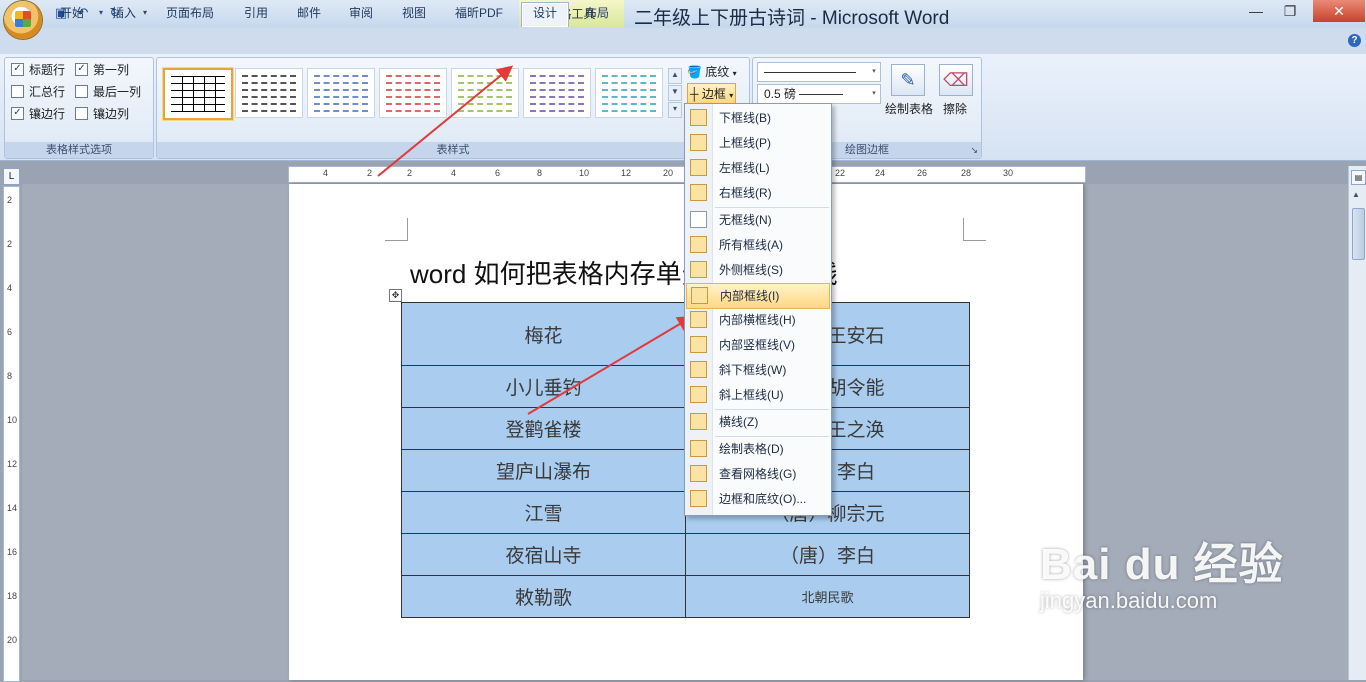 This screenshot has height=682, width=1366. Describe the element at coordinates (751, 395) in the screenshot. I see `menu-item-label: 斜上框线(U)` at that location.